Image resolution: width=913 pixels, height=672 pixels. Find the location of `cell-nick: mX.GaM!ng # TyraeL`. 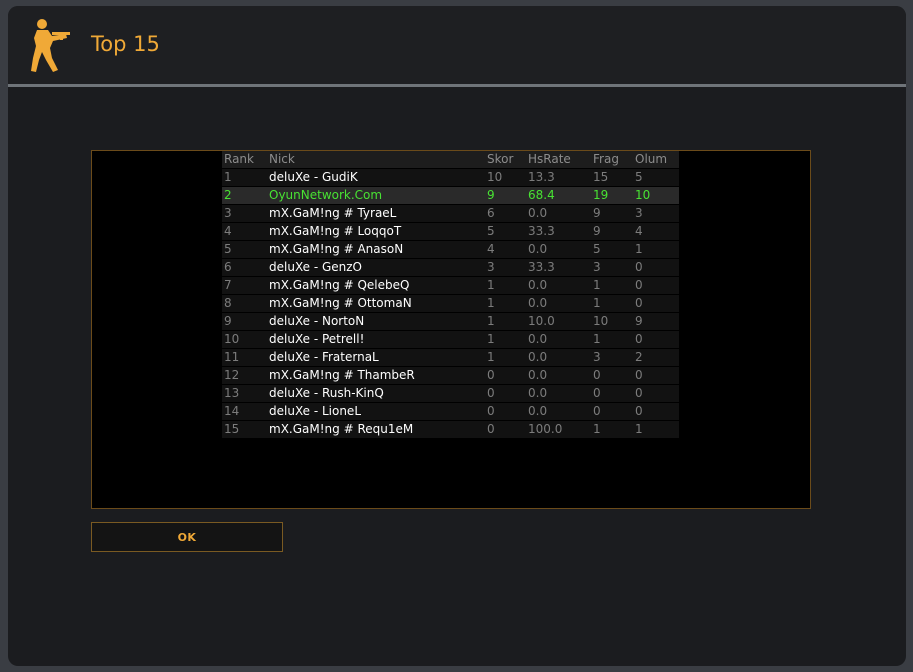

cell-nick: mX.GaM!ng # TyraeL is located at coordinates (376, 213).